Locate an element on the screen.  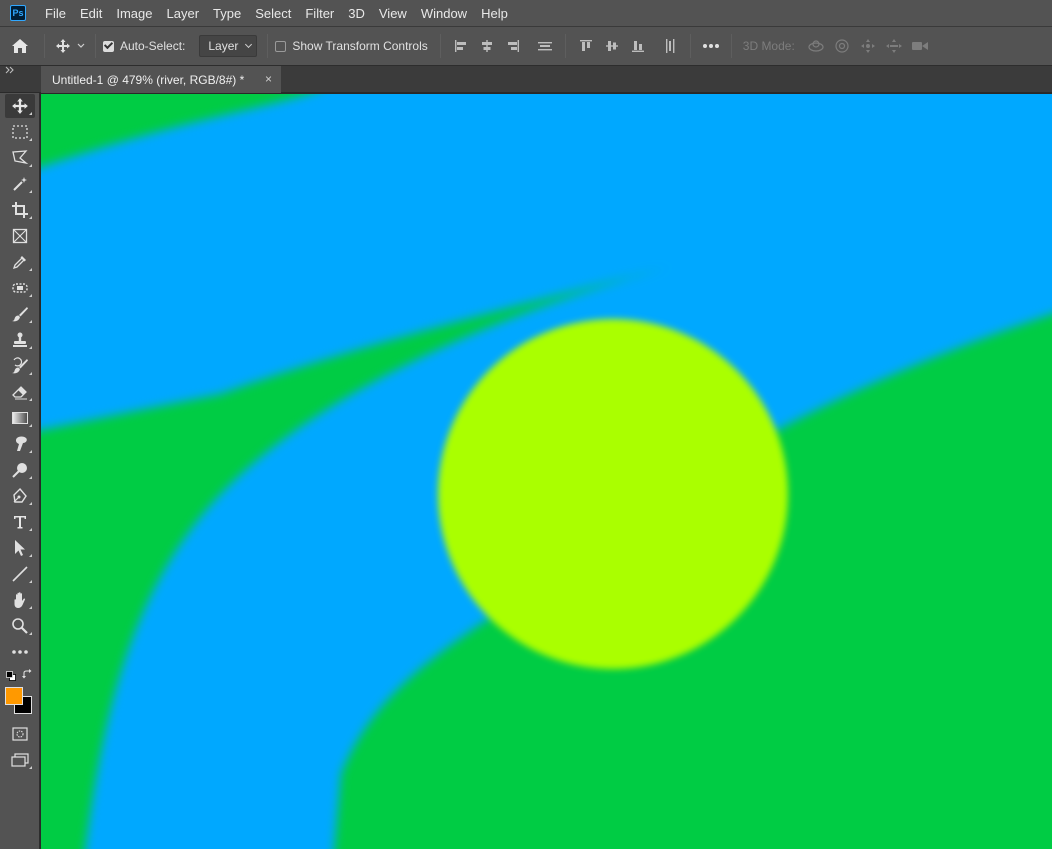
menu-select: Select is located at coordinates (273, 13).